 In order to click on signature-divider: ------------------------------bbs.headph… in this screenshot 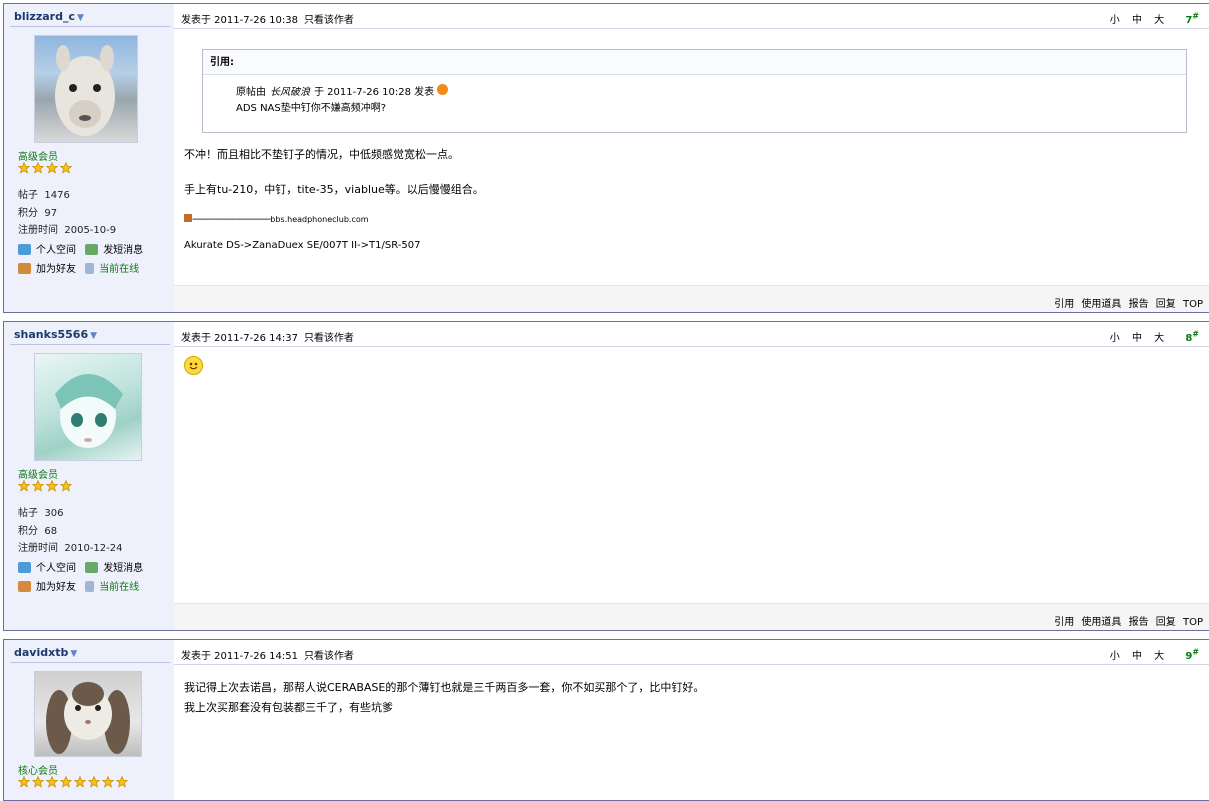, I will do `click(691, 219)`.